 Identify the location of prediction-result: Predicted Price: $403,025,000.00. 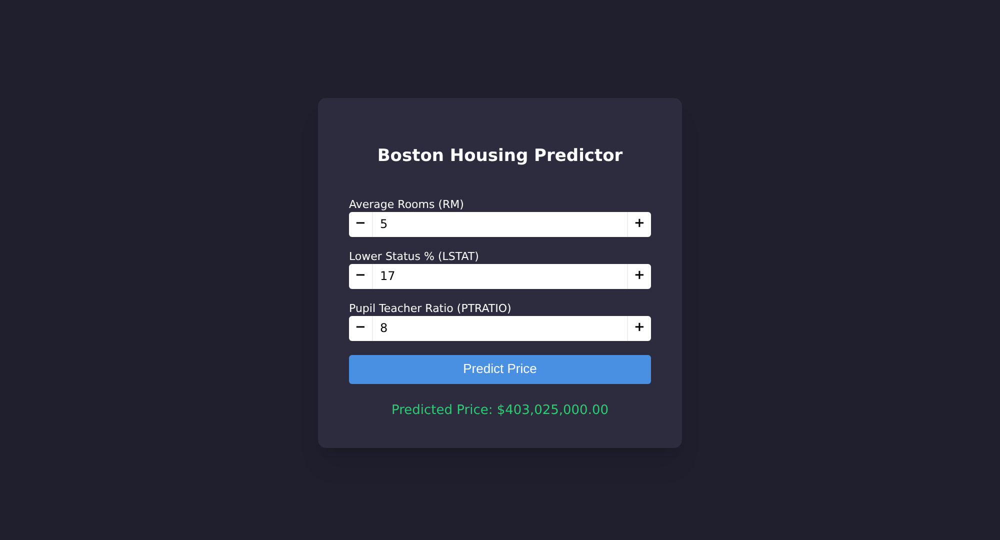
(500, 411).